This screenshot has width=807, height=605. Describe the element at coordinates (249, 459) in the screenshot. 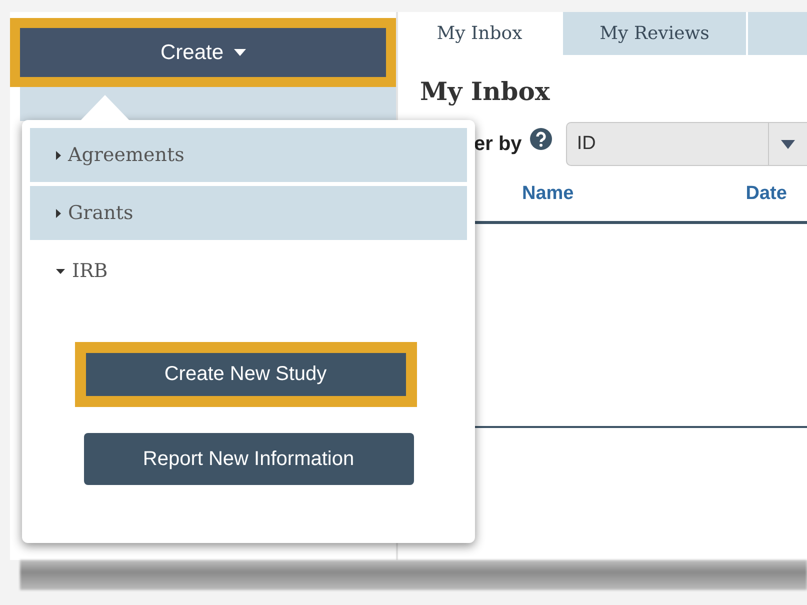

I see `action-button: Report New Information` at that location.